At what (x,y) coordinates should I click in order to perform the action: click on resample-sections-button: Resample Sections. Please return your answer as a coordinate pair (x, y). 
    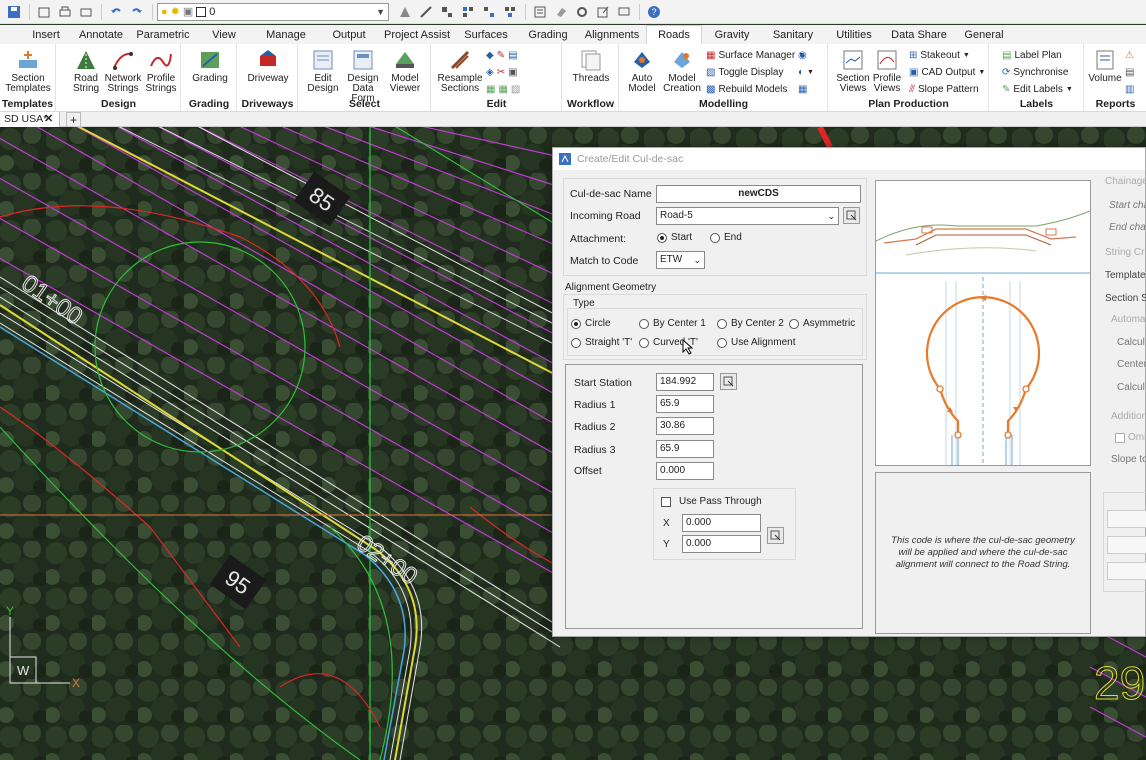
    Looking at the image, I should click on (460, 71).